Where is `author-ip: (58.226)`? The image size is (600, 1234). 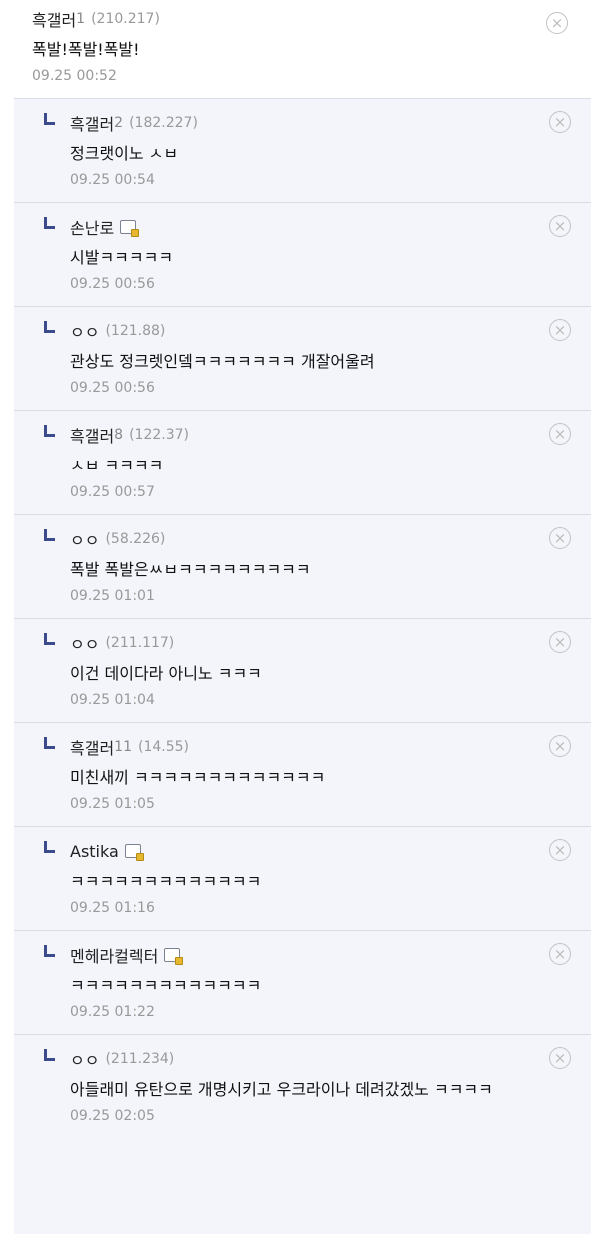
author-ip: (58.226) is located at coordinates (135, 539).